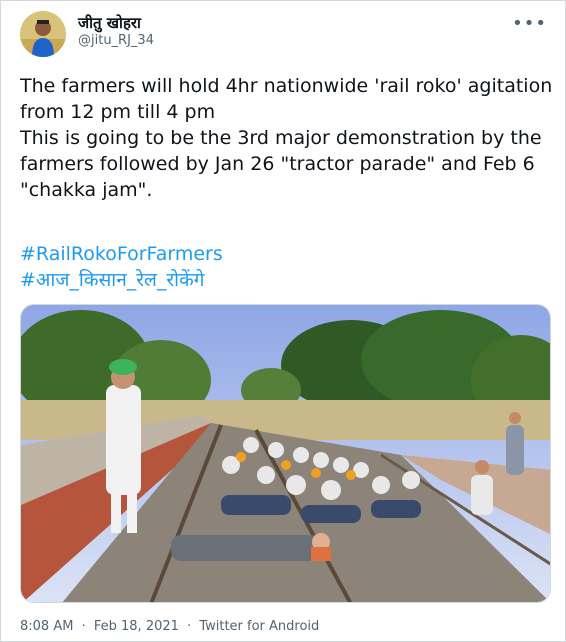 This screenshot has width=566, height=642. What do you see at coordinates (46, 626) in the screenshot?
I see `tweet-time: 8:08 AM` at bounding box center [46, 626].